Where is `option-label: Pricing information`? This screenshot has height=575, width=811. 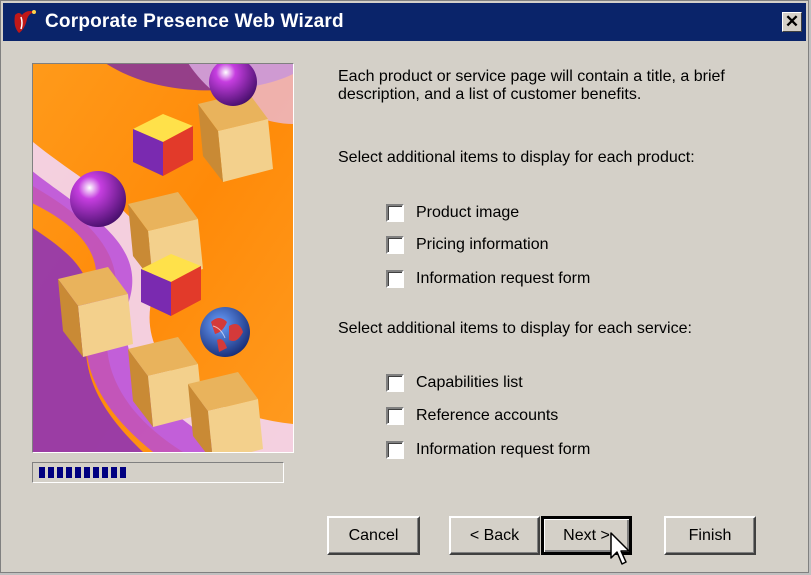 option-label: Pricing information is located at coordinates (482, 244).